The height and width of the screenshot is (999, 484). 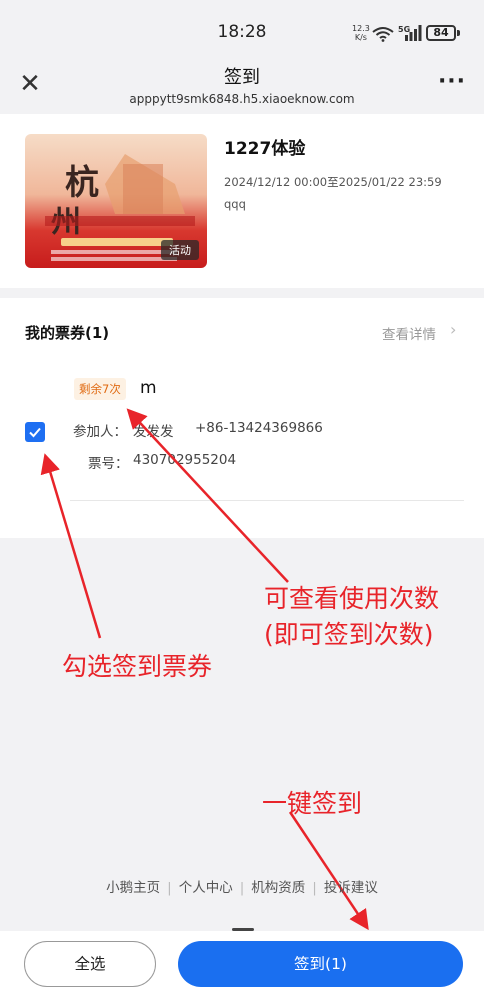 What do you see at coordinates (242, 99) in the screenshot?
I see `page-url: apppytt9smk6848.h5.xiaoeknow.com` at bounding box center [242, 99].